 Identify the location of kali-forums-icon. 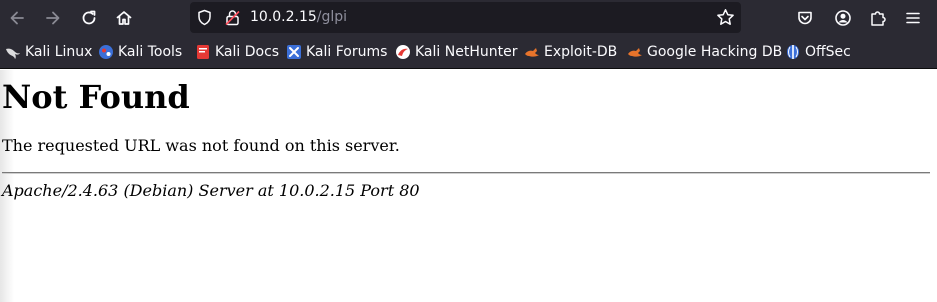
(294, 52).